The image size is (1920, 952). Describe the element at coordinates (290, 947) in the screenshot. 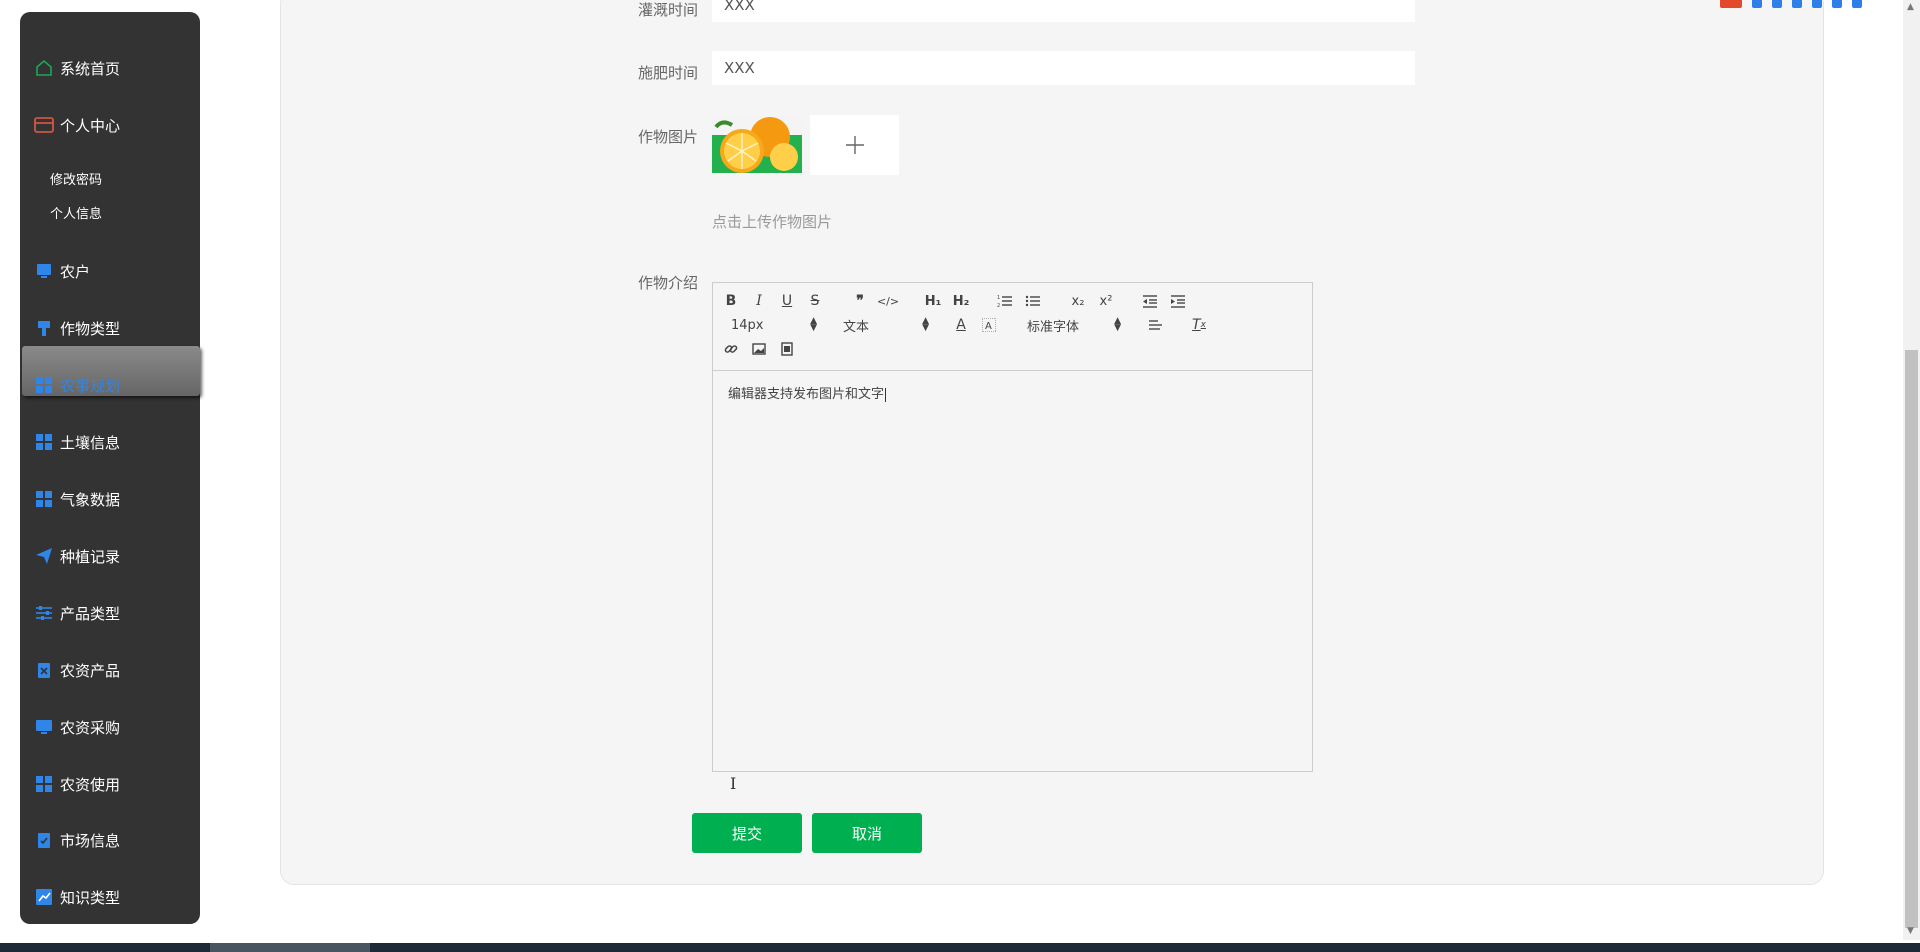

I see `taskbar-active-window` at that location.